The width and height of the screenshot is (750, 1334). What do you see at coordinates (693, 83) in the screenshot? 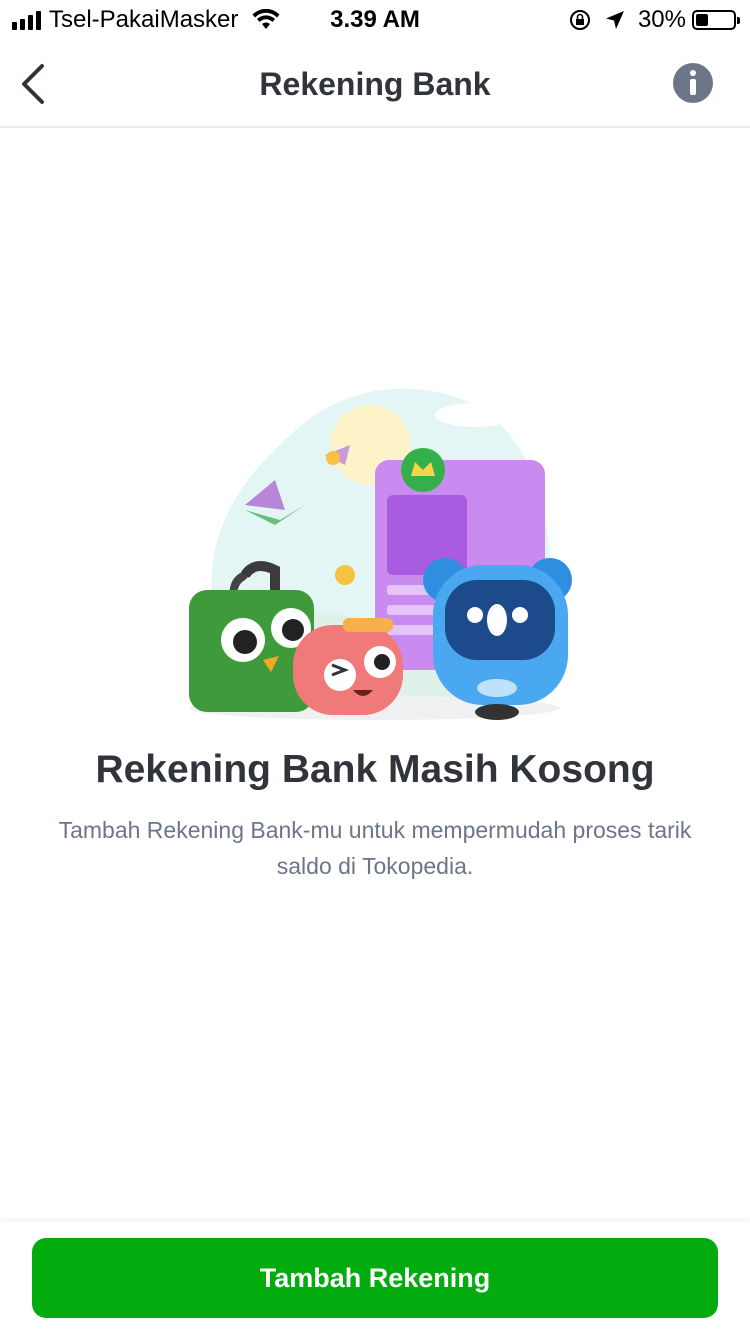
I see `info-icon` at bounding box center [693, 83].